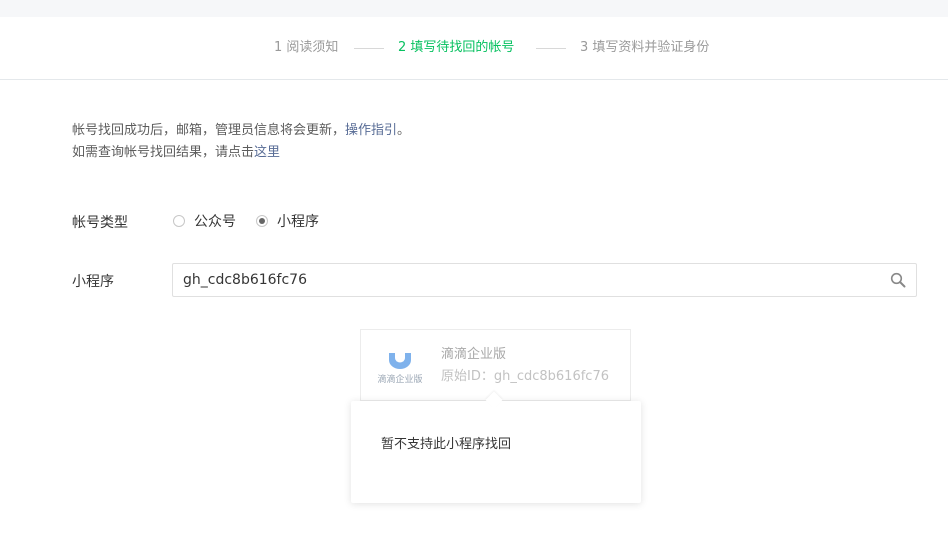  I want to click on popup-message: 暂不支持此小程序找回, so click(446, 444).